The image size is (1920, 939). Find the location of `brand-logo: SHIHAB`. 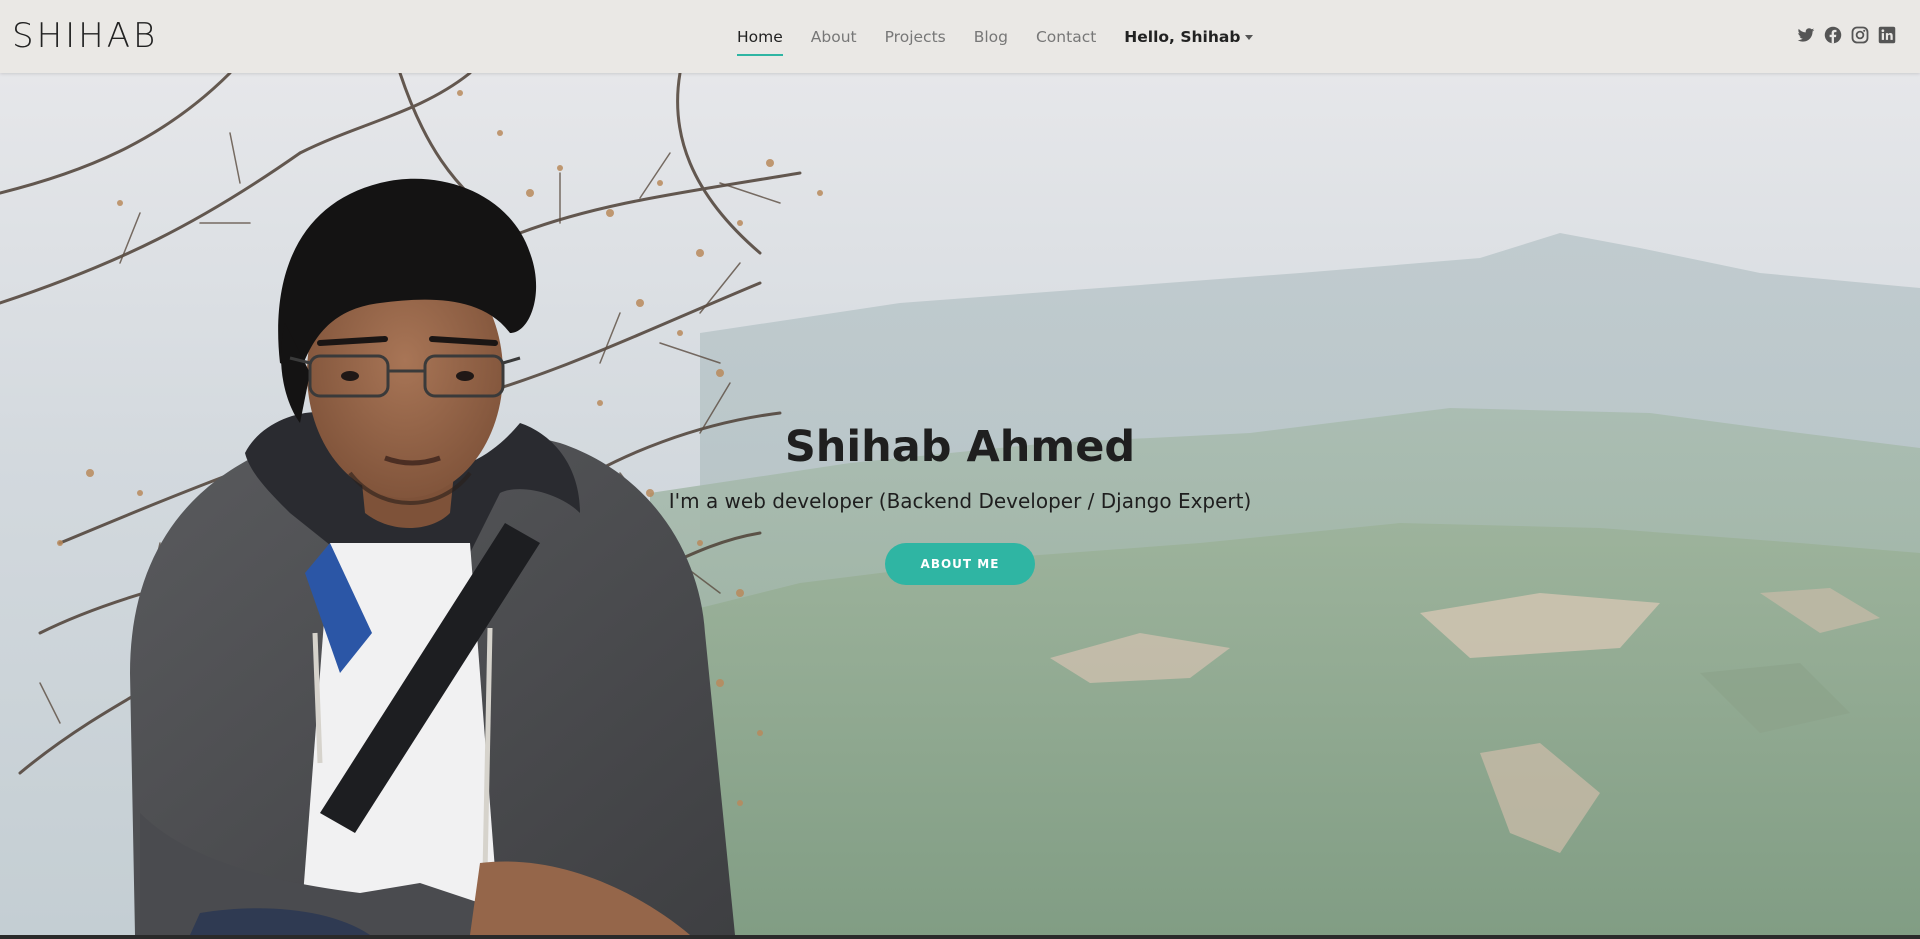

brand-logo: SHIHAB is located at coordinates (85, 36).